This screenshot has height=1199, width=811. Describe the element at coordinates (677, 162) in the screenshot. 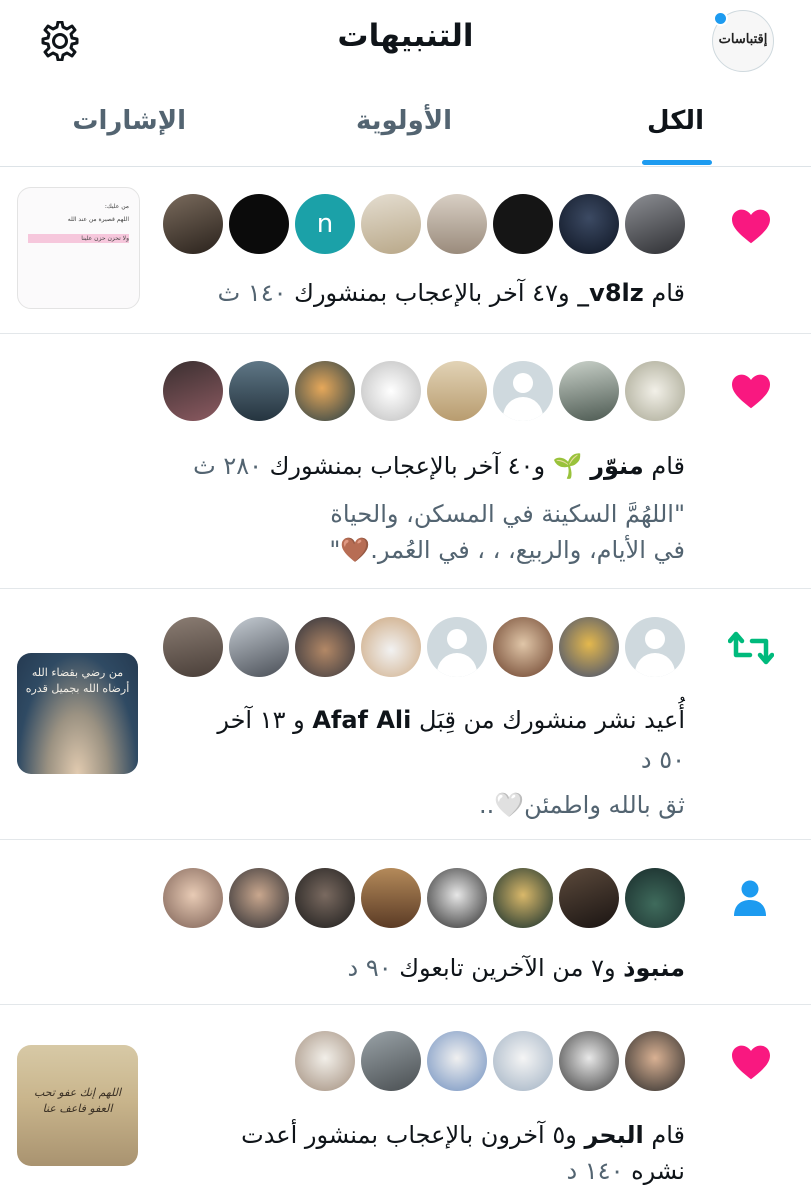

I see `active-tab-indicator` at that location.